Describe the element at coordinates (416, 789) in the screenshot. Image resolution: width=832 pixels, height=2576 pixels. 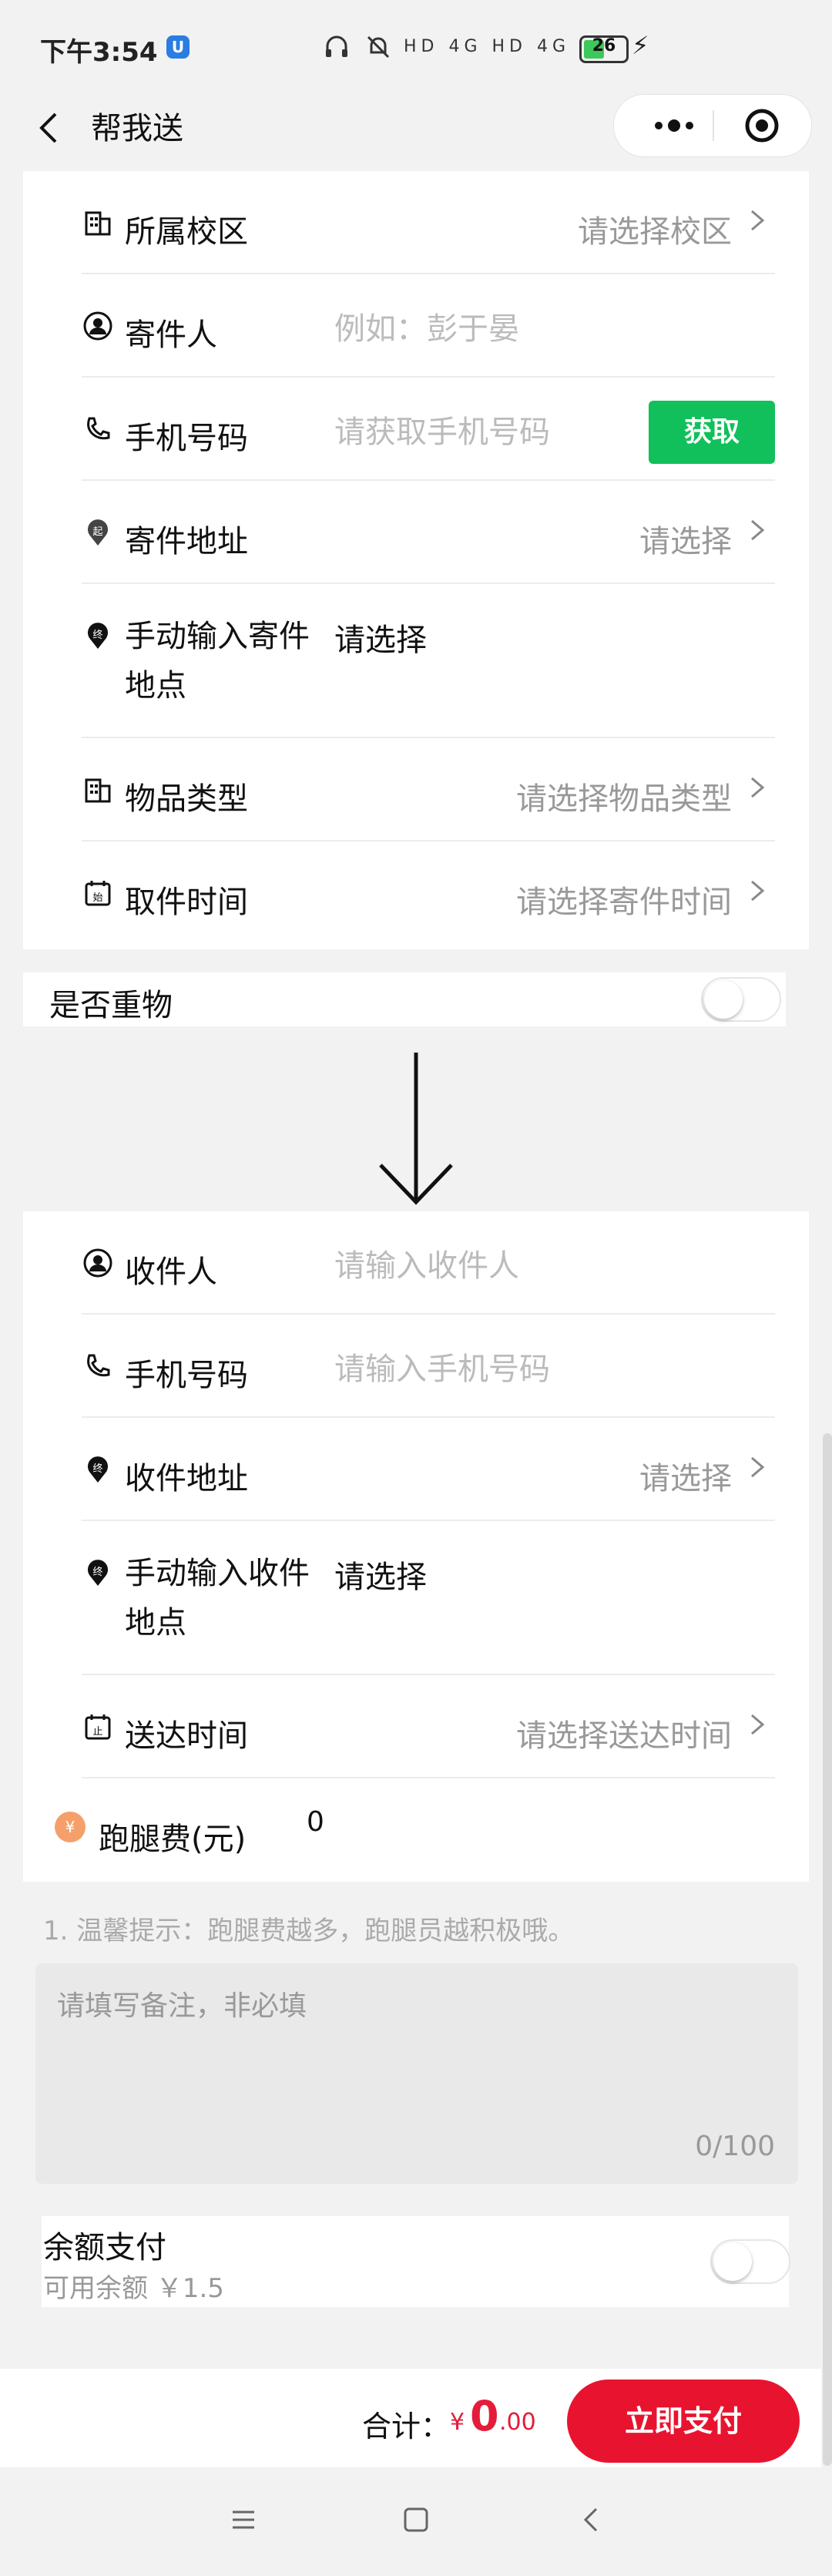
I see `item-type-row: 物品类型 请选择物品类型` at that location.